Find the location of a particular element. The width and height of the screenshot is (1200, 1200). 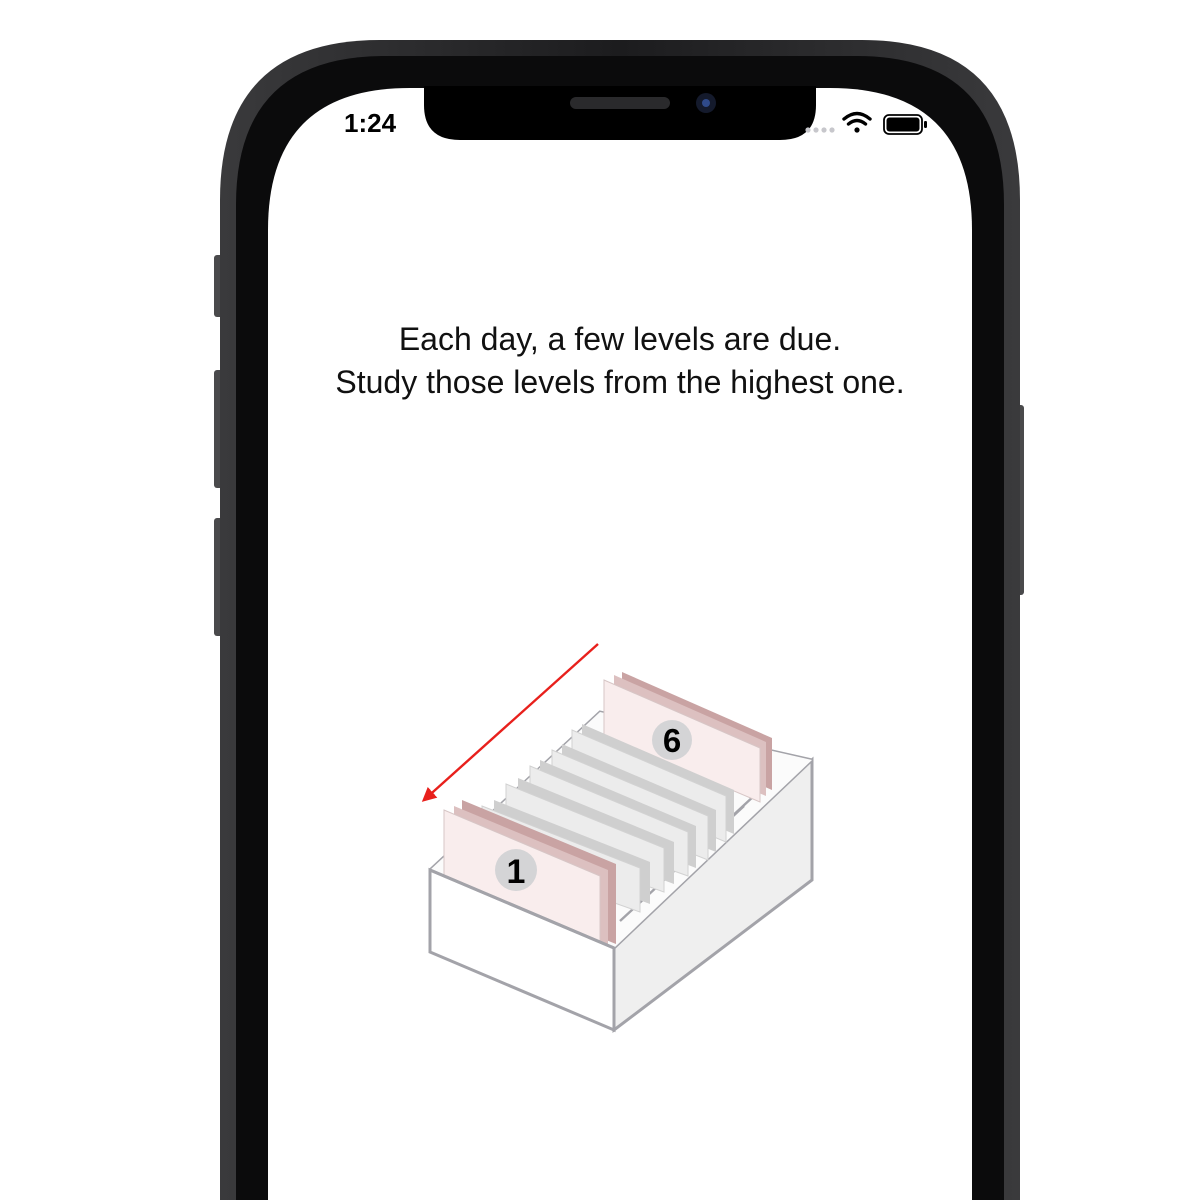

level-1-badge: 1 is located at coordinates (516, 870).